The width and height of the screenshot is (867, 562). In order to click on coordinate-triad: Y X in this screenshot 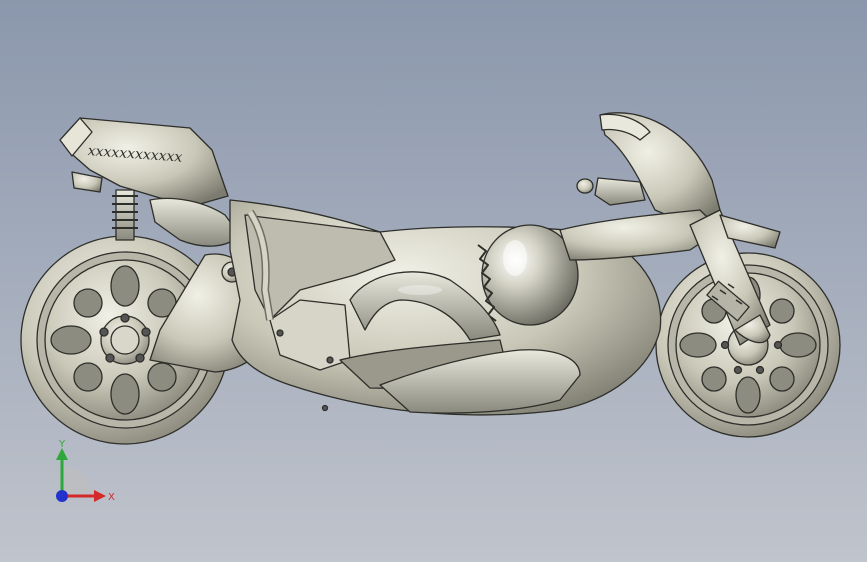, I will do `click(85, 471)`.